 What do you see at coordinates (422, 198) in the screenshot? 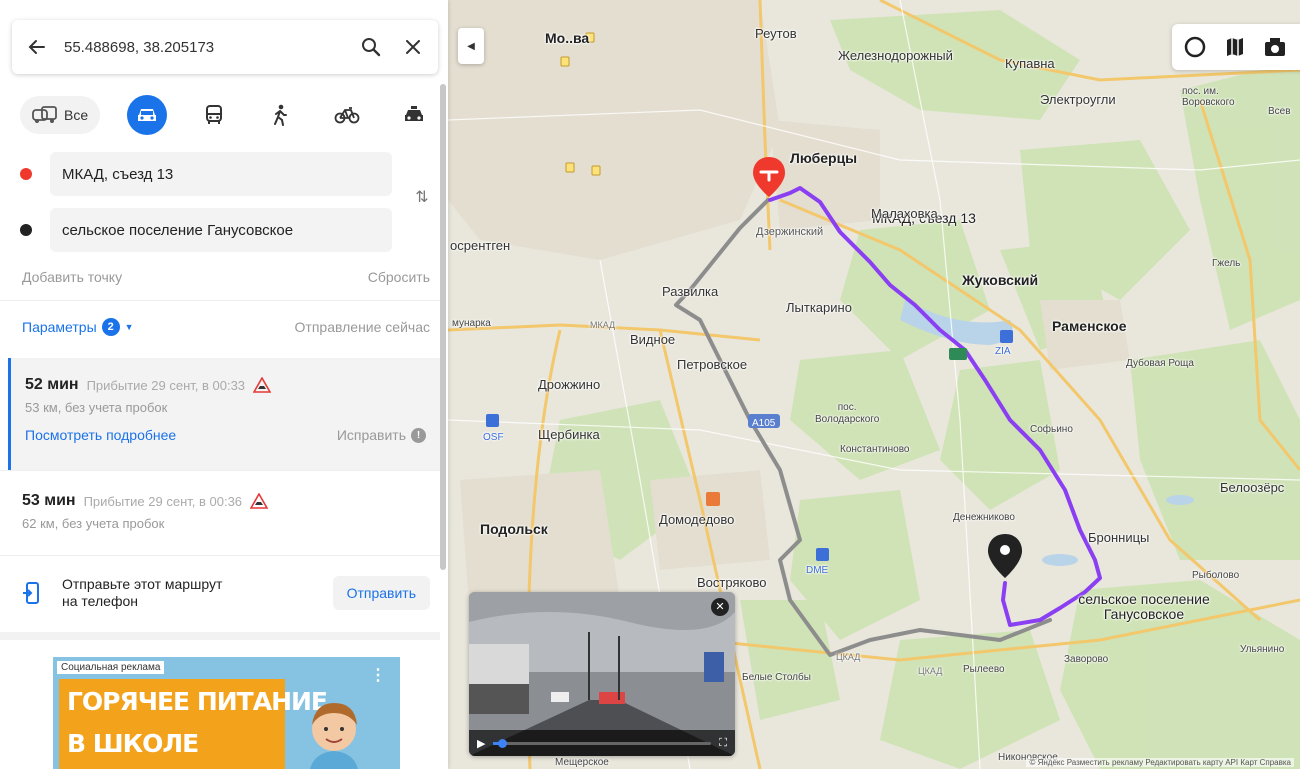
I see `swap-icon: ⇅` at bounding box center [422, 198].